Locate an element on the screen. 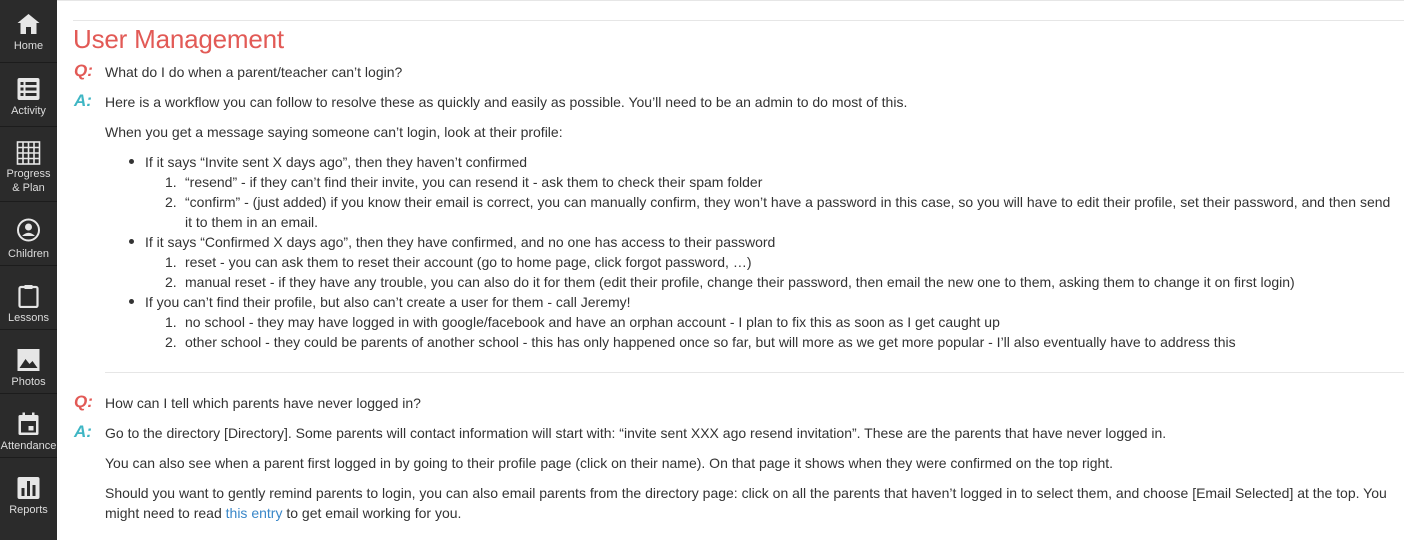 The width and height of the screenshot is (1414, 540). nav-lessons: Lessons is located at coordinates (28, 298).